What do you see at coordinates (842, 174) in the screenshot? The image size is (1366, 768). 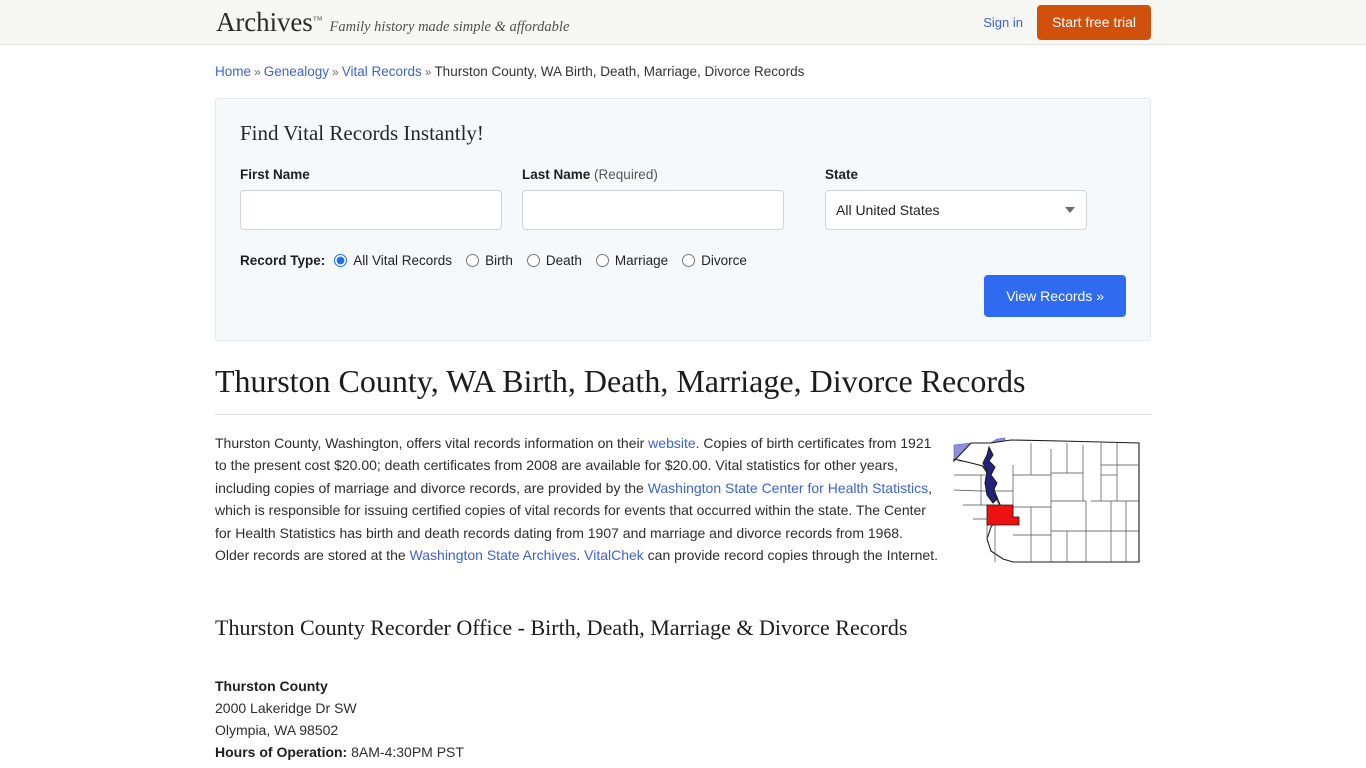 I see `state-label-text: State` at bounding box center [842, 174].